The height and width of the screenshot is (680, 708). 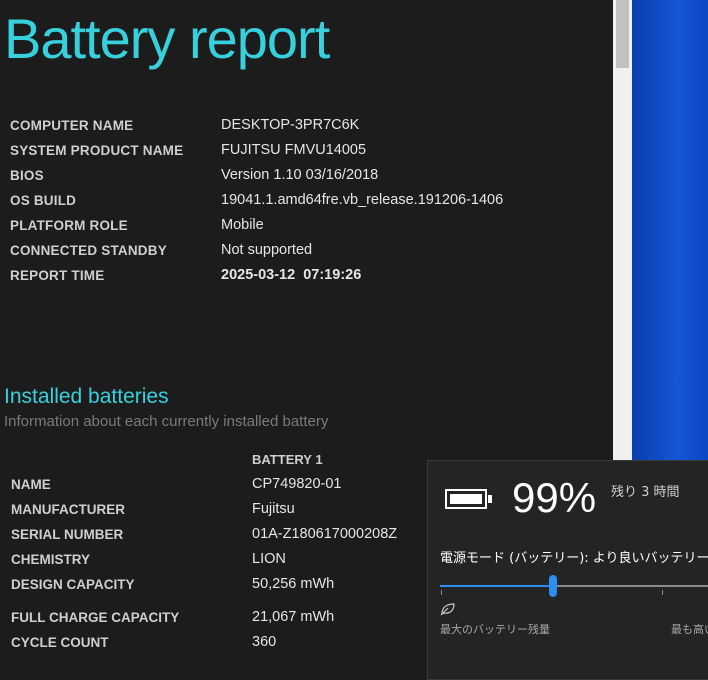 I want to click on label-platform-role: PLATFORM ROLE, so click(x=69, y=225).